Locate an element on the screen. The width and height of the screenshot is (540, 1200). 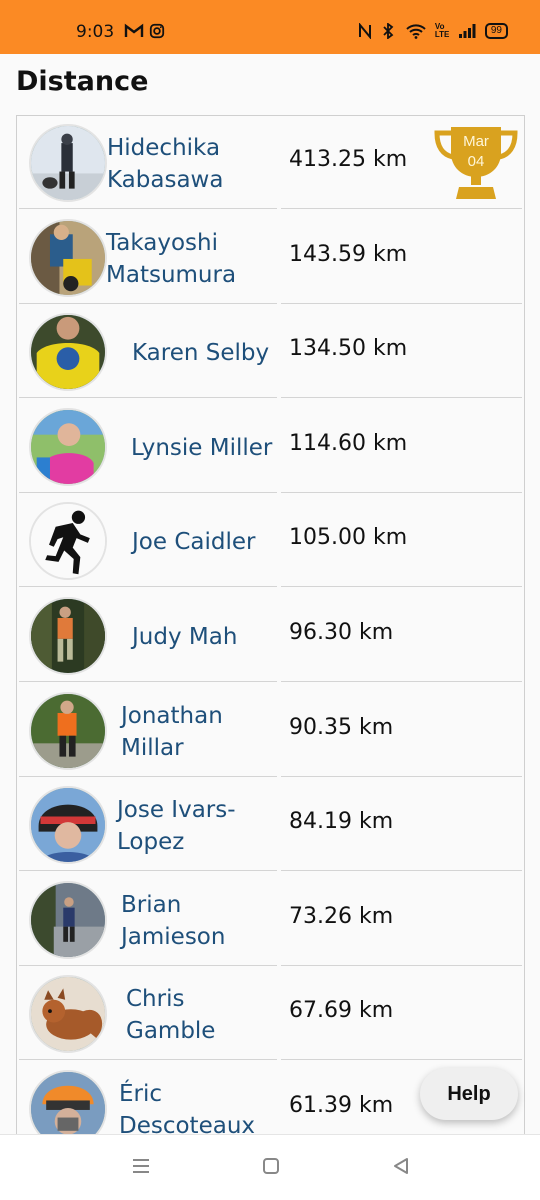
distance-cell: 413.25 km Mar 04 is located at coordinates (401, 162).